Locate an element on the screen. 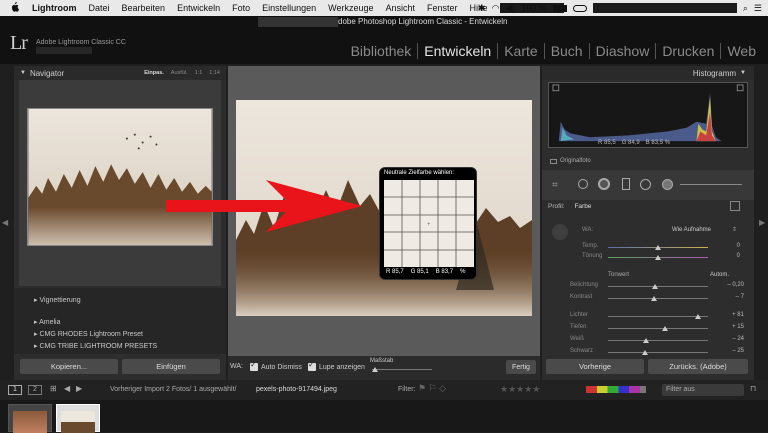 The image size is (768, 433). menu-foto: Foto is located at coordinates (241, 8).